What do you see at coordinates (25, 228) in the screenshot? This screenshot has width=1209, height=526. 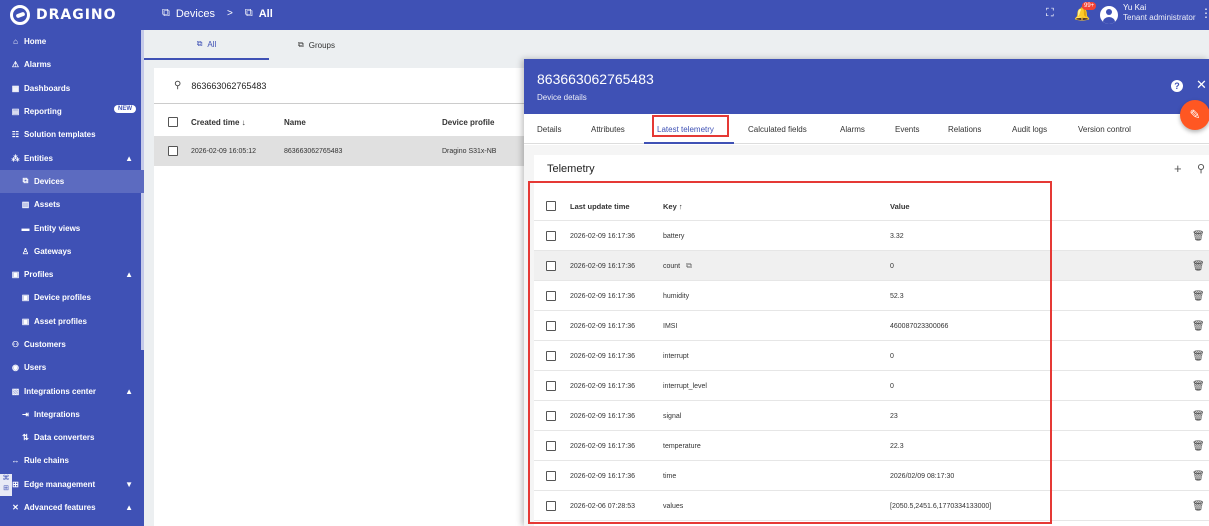 I see `entity-views-icon: ▬` at bounding box center [25, 228].